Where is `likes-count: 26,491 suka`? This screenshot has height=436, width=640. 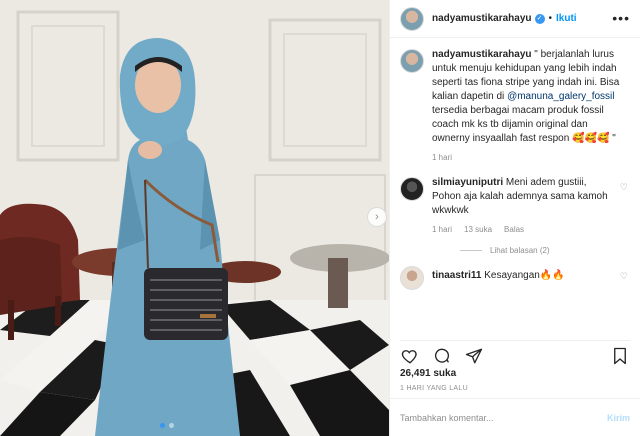 likes-count: 26,491 suka is located at coordinates (428, 373).